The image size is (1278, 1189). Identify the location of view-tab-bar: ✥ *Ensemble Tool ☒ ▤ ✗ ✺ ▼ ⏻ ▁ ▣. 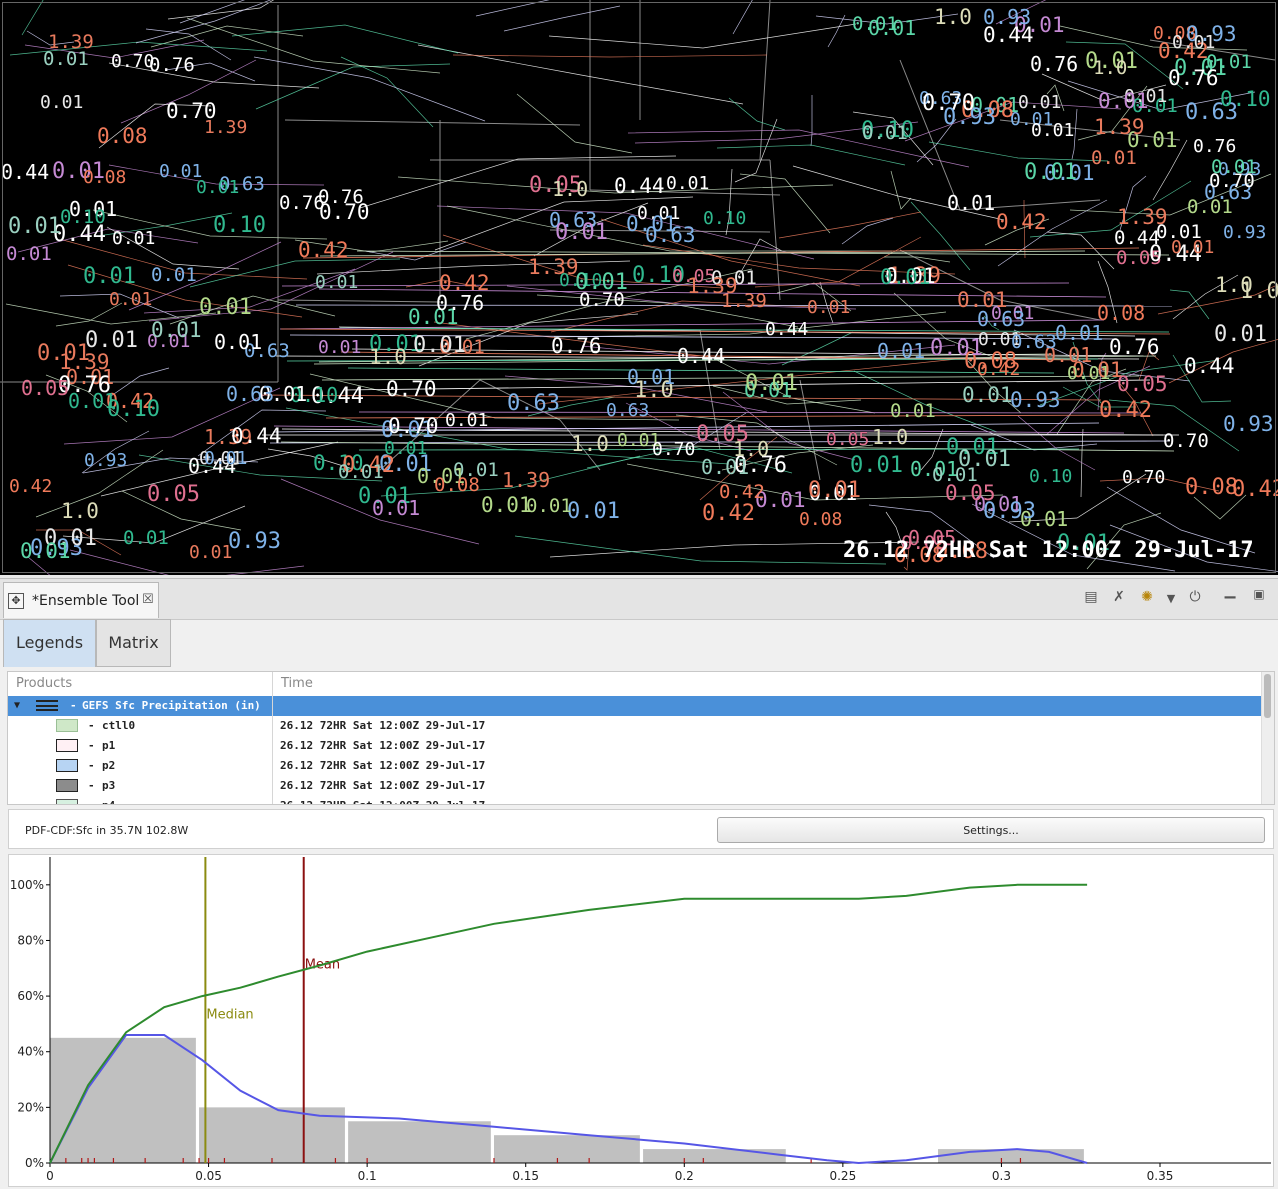
(639, 599).